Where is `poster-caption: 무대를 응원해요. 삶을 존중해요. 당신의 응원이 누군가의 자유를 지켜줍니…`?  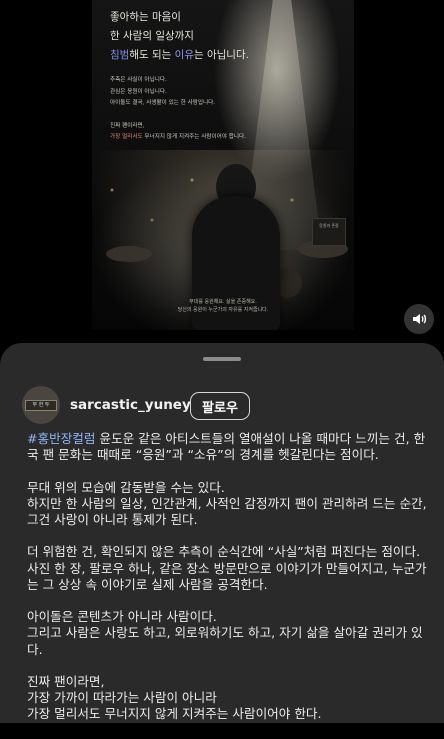 poster-caption: 무대를 응원해요. 삶을 존중해요. 당신의 응원이 누군가의 자유를 지켜줍니… is located at coordinates (223, 306).